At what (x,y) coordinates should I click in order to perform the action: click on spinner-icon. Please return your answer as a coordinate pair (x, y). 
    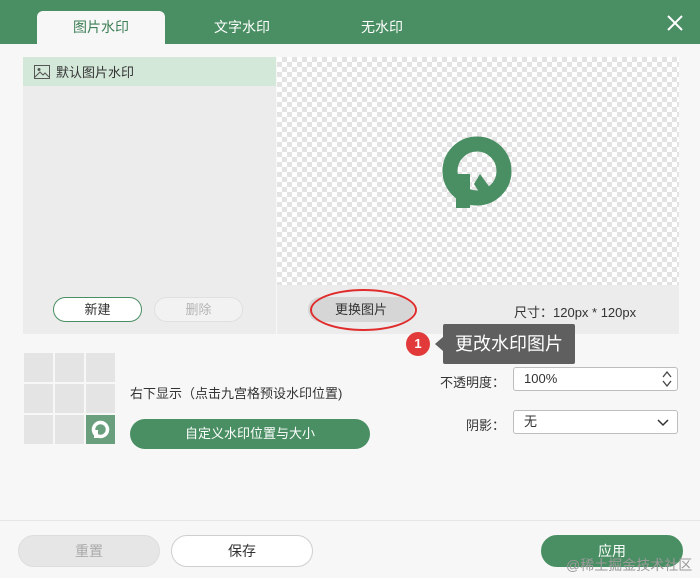
    Looking at the image, I should click on (667, 379).